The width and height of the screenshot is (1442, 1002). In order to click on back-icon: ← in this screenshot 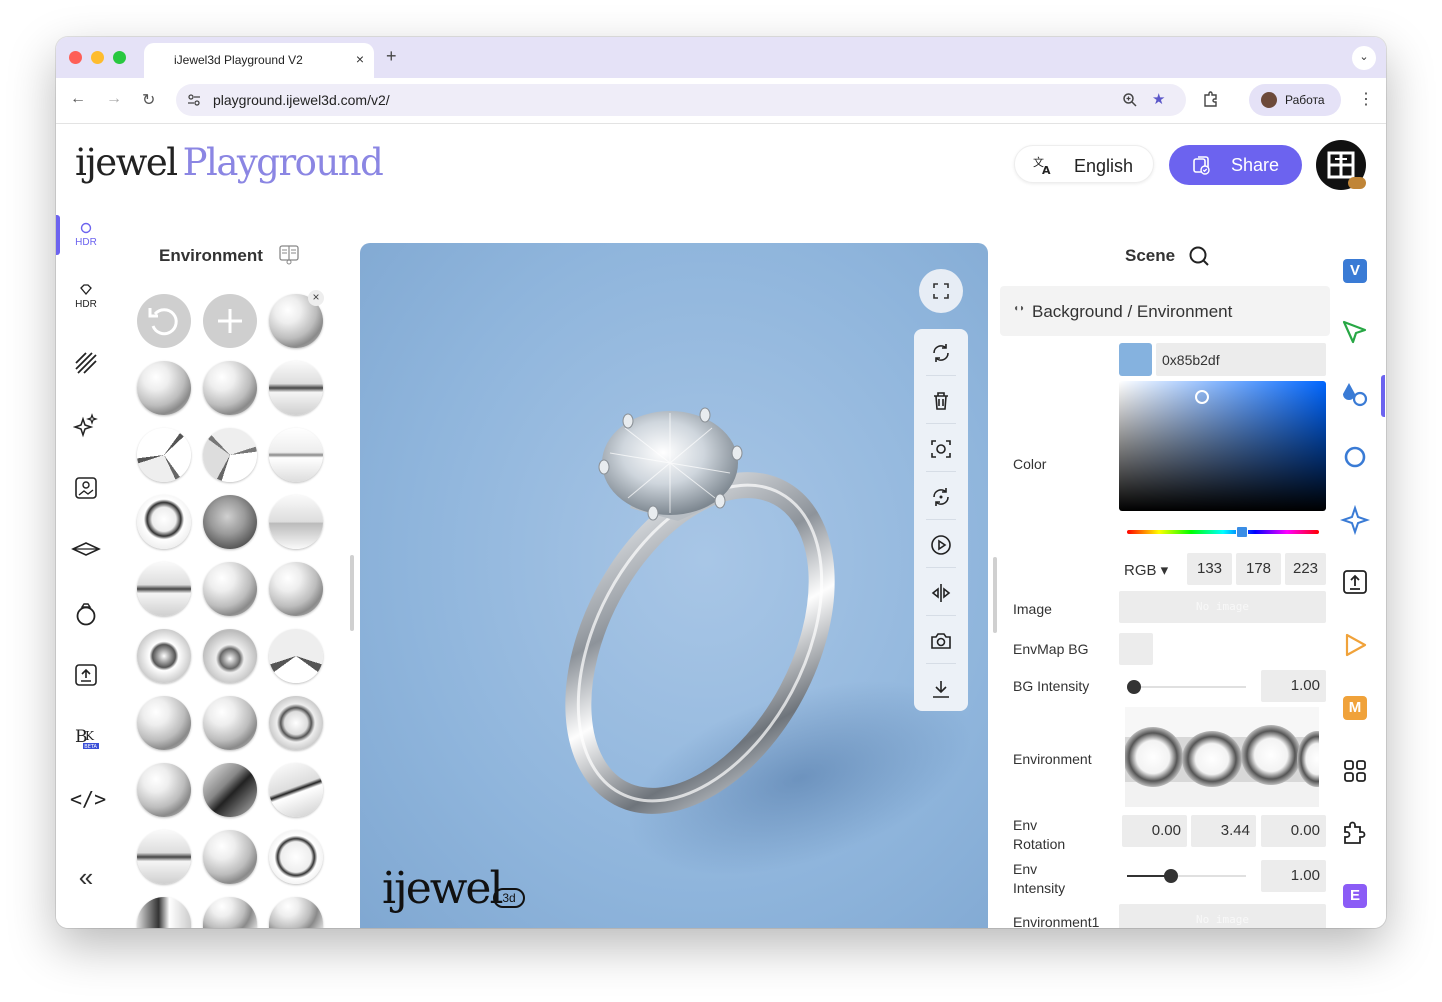, I will do `click(78, 99)`.